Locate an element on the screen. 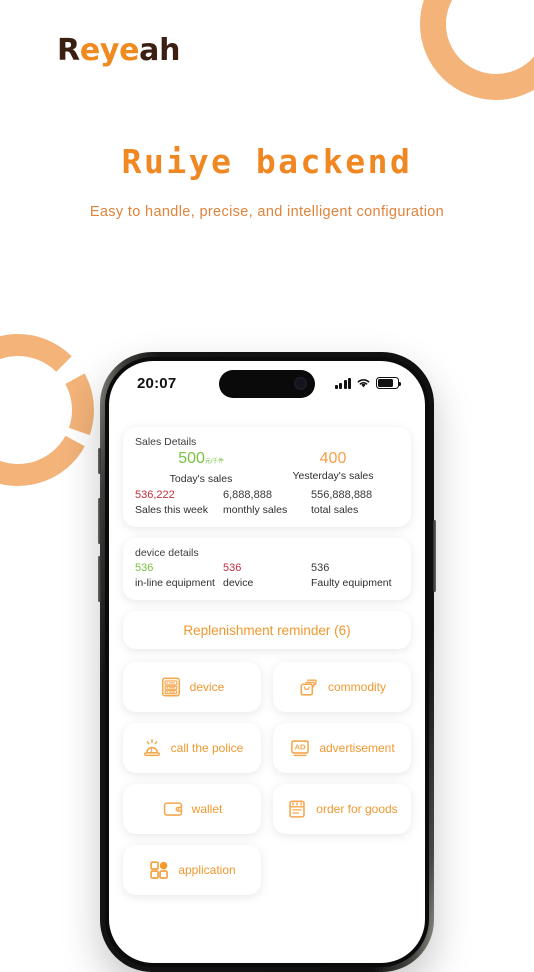  stat-monthly-sales: 6,888,888 monthly sales is located at coordinates (267, 502).